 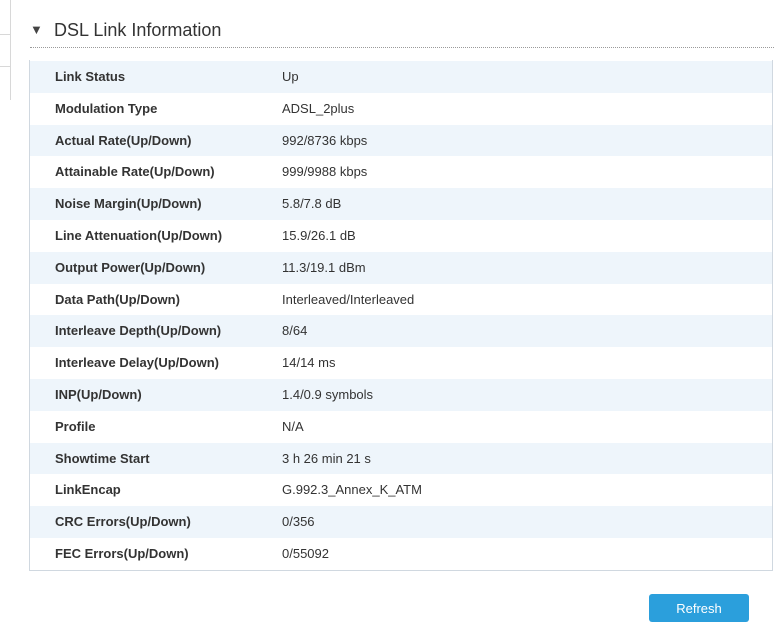 What do you see at coordinates (401, 458) in the screenshot?
I see `table-row: Showtime Start 3 h 26 min 21 s` at bounding box center [401, 458].